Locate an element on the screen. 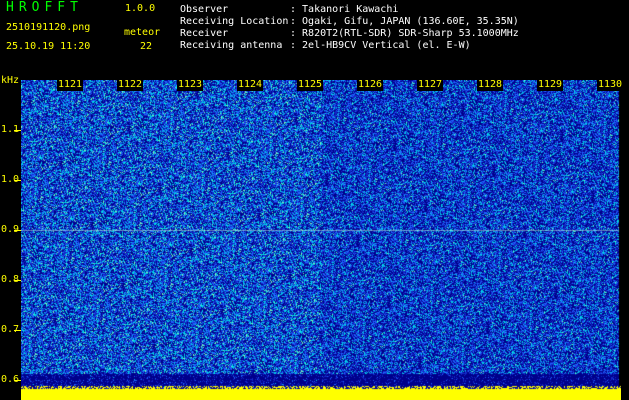 The width and height of the screenshot is (629, 400). app-version: 1.0.0 is located at coordinates (140, 8).